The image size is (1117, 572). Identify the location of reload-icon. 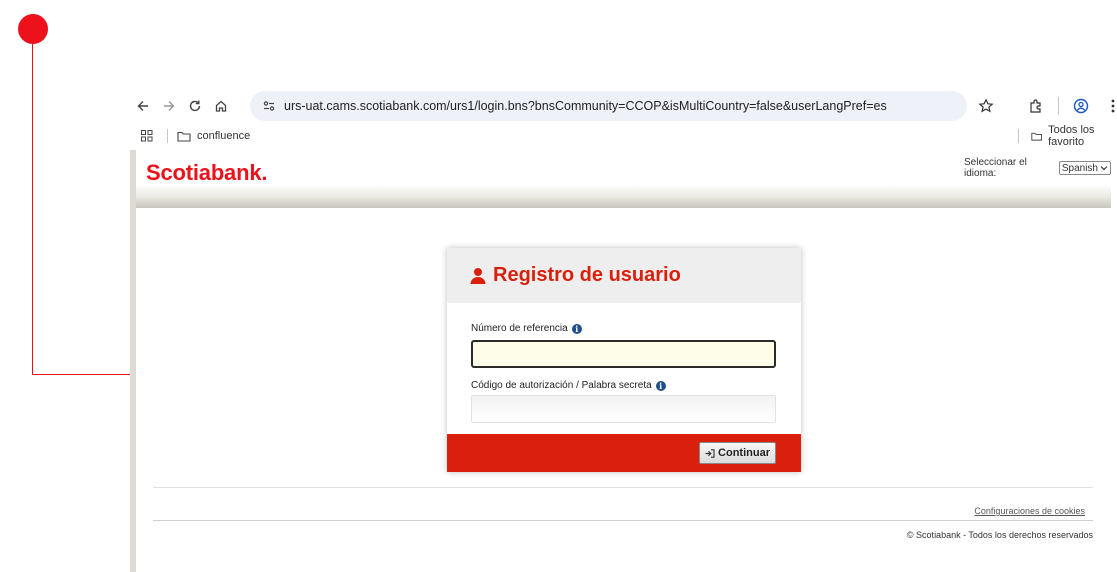
(195, 106).